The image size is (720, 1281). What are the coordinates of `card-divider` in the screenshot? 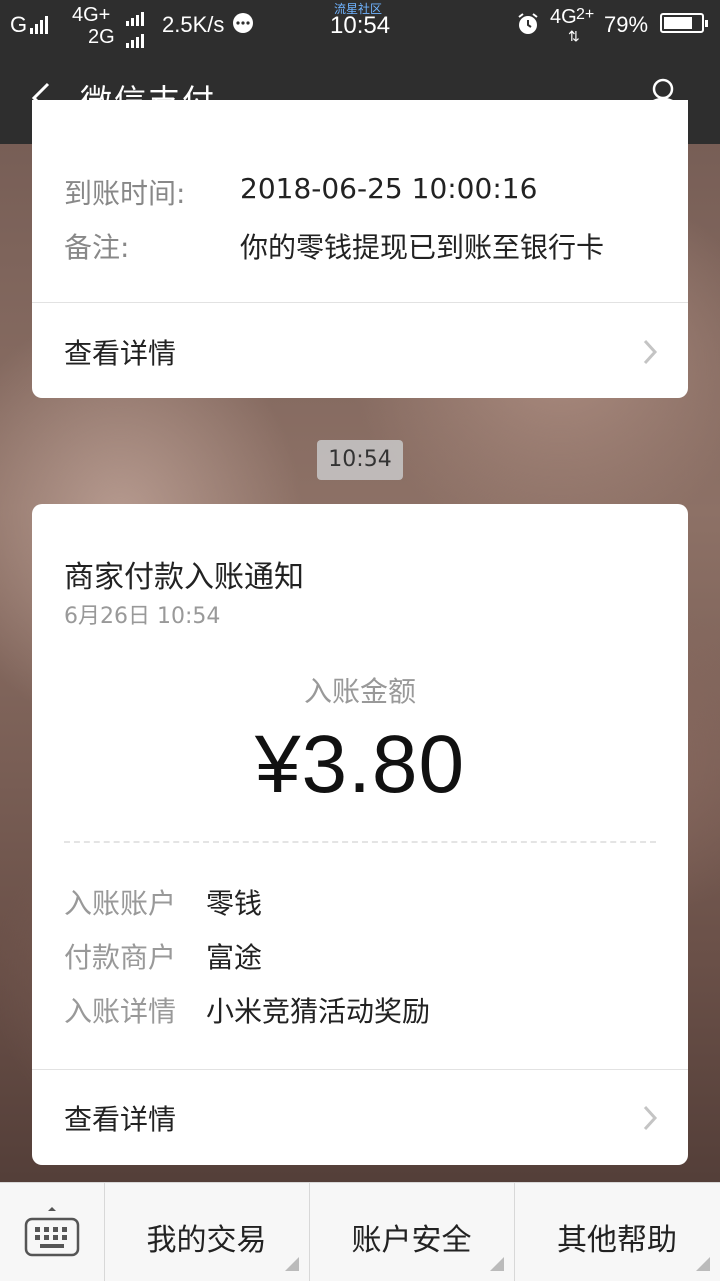 It's located at (360, 302).